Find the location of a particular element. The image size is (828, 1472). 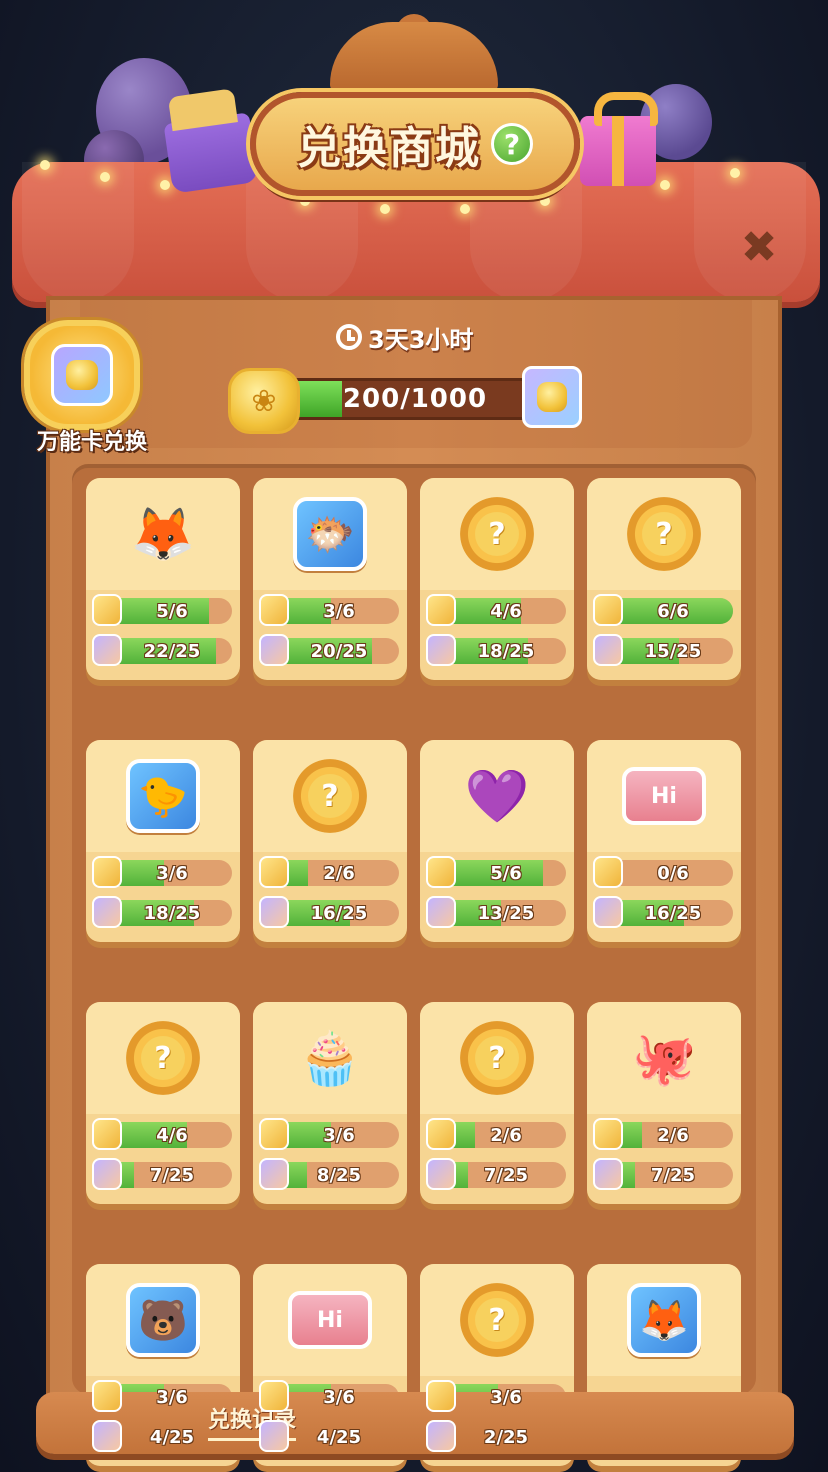

popcorn-bag-decoration is located at coordinates (211, 153).